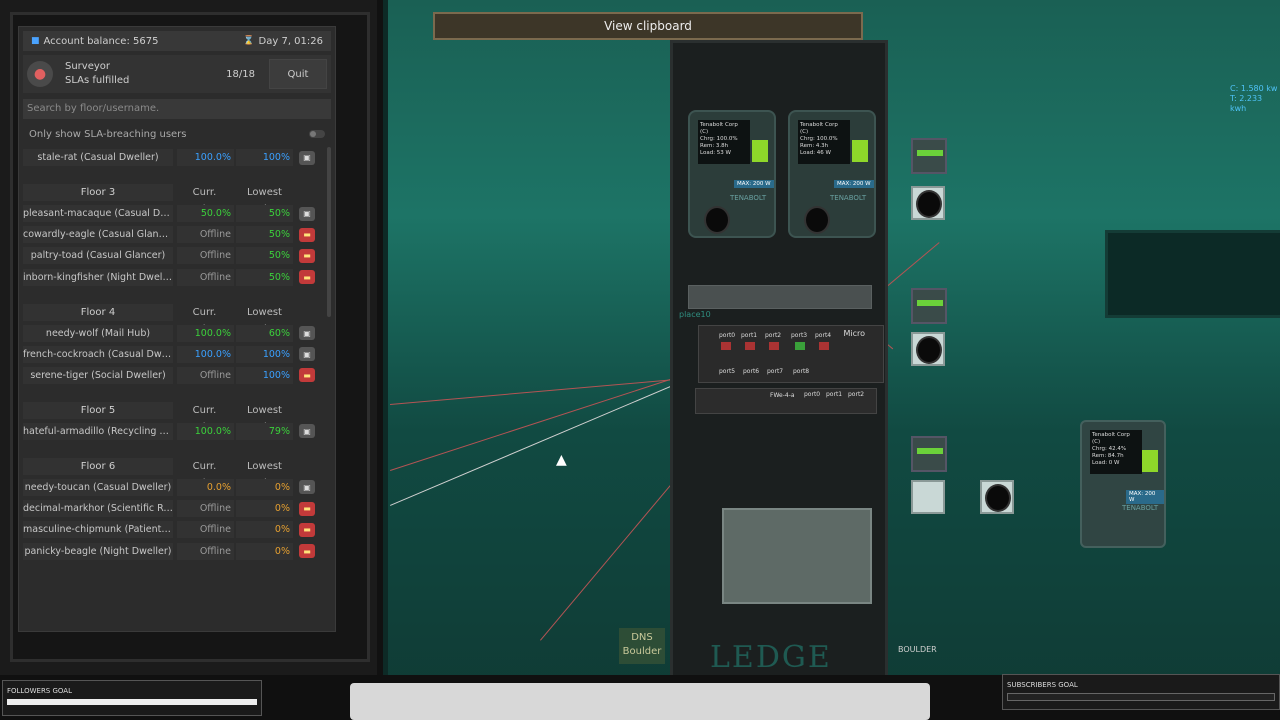  What do you see at coordinates (98, 431) in the screenshot?
I see `user-name: hateful-armadillo (Recycling Center)` at bounding box center [98, 431].